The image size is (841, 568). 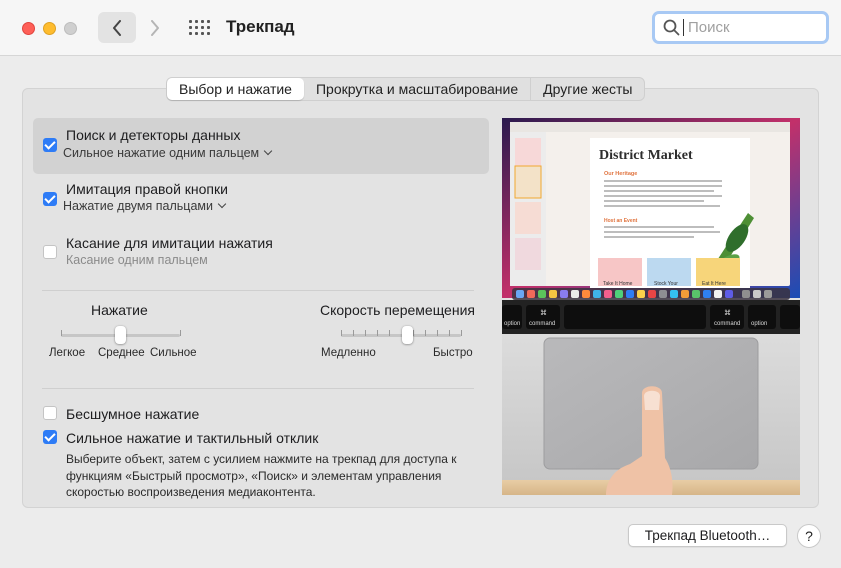 I want to click on tab-point-click: Выбор и нажатие, so click(x=235, y=89).